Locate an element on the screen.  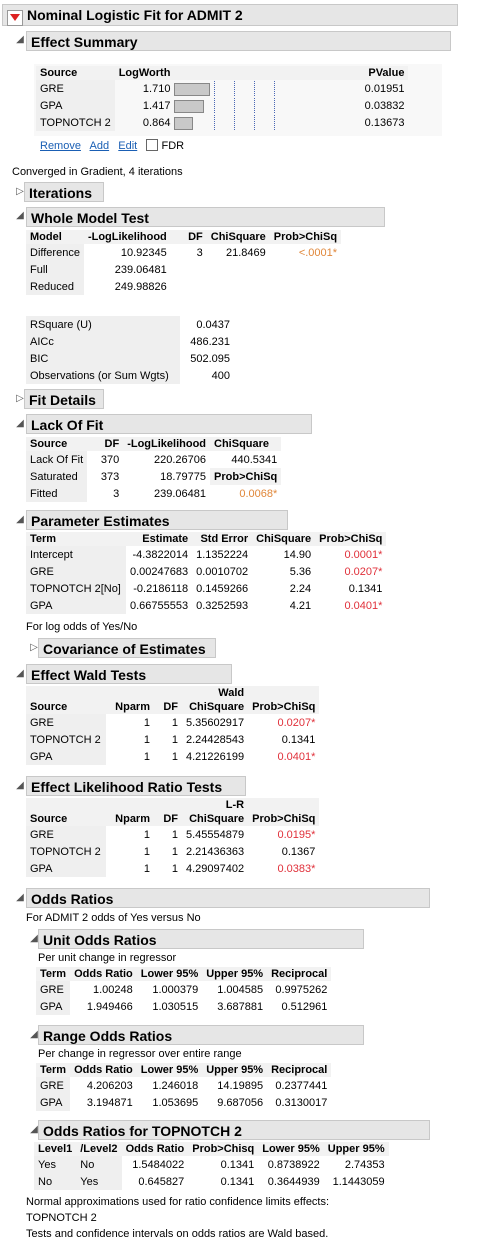
checkbox-icon is located at coordinates (152, 145).